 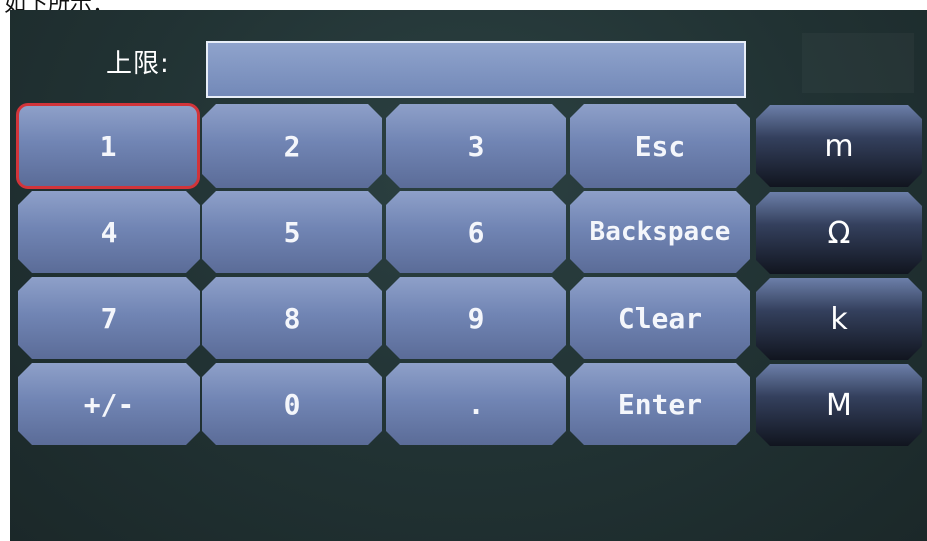 I want to click on key-9: 9, so click(x=476, y=318).